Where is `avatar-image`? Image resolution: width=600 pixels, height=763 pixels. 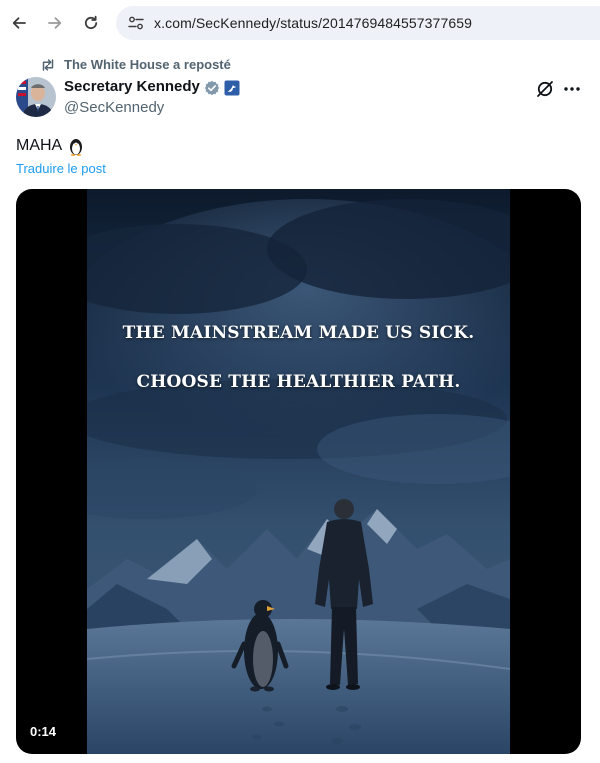
avatar-image is located at coordinates (36, 97).